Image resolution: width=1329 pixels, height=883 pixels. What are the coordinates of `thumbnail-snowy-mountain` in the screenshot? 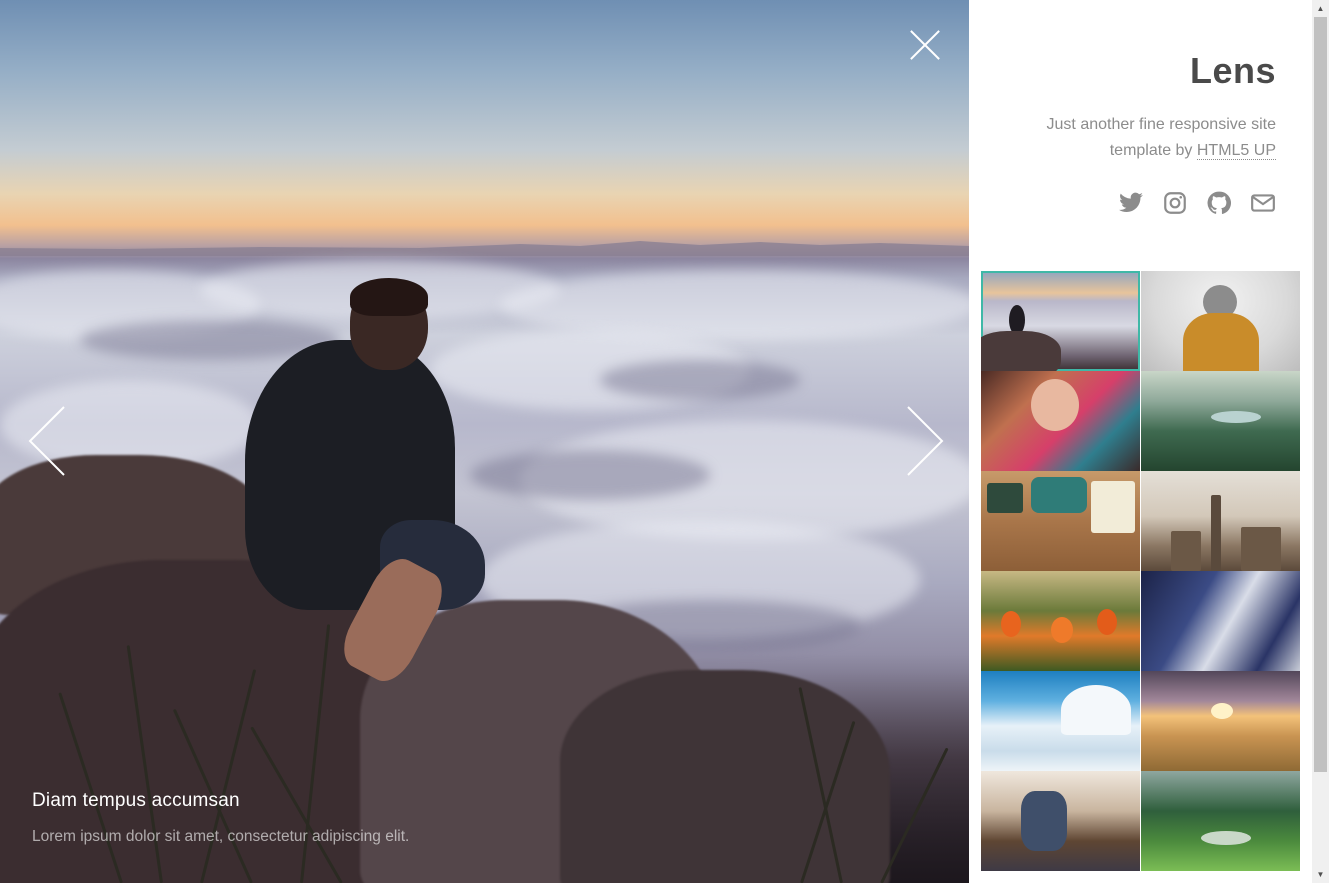 It's located at (1060, 721).